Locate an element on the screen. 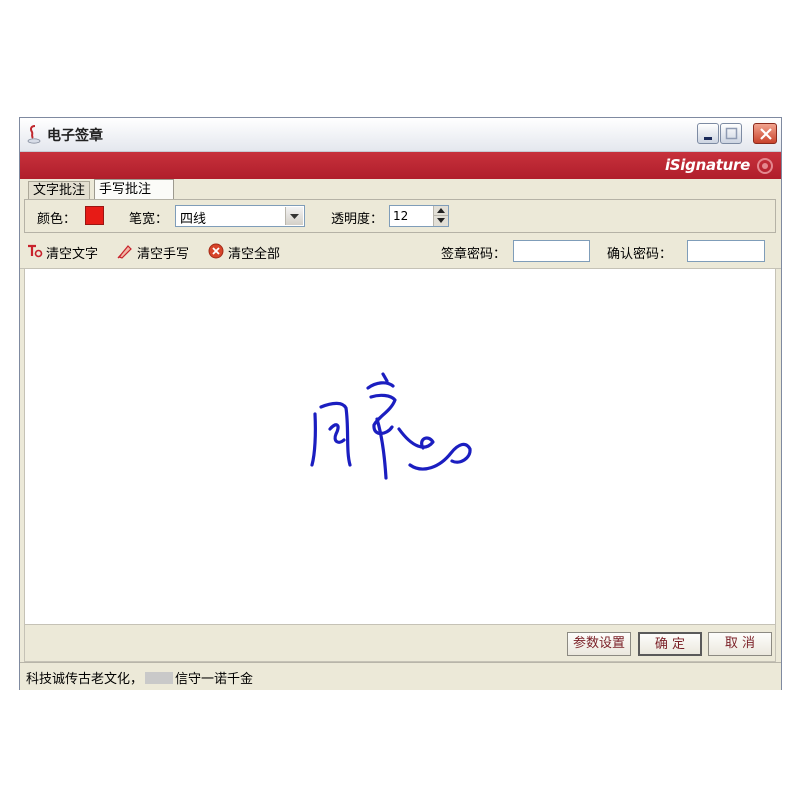 The image size is (800, 800). brand-logo-text: iSignature is located at coordinates (707, 165).